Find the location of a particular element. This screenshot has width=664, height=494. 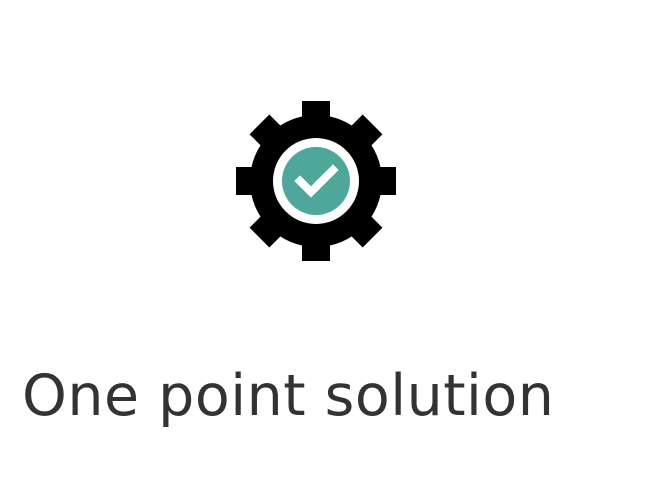

gear-check-icon is located at coordinates (316, 181).